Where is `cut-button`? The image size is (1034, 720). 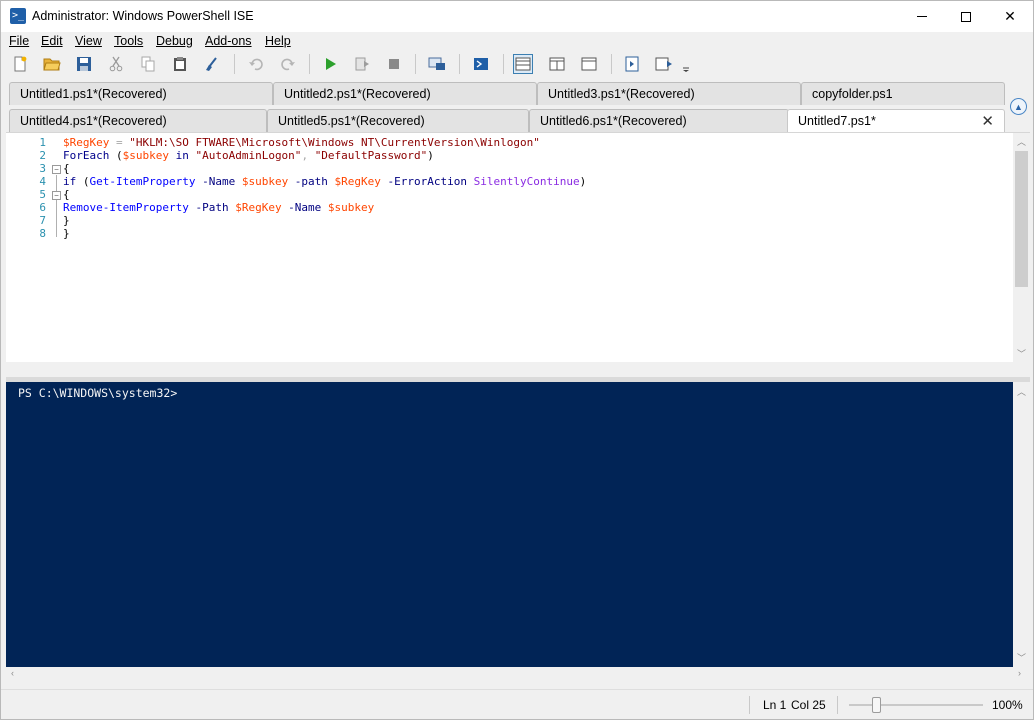
cut-button is located at coordinates (116, 64).